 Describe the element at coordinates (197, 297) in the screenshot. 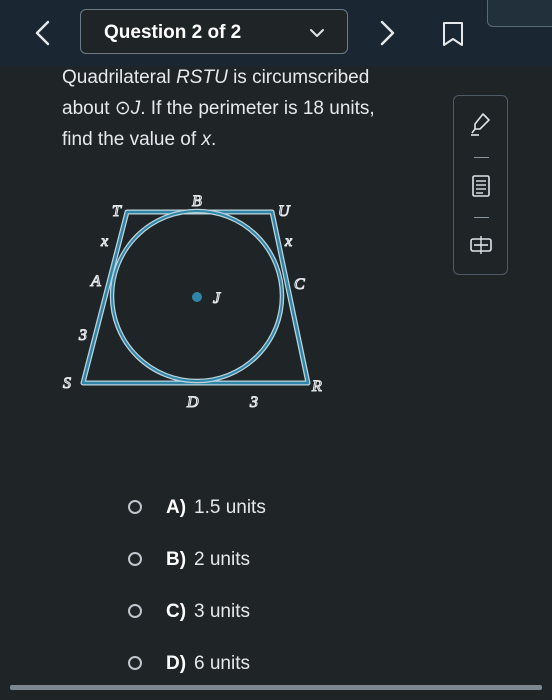

I see `center-point-j` at that location.